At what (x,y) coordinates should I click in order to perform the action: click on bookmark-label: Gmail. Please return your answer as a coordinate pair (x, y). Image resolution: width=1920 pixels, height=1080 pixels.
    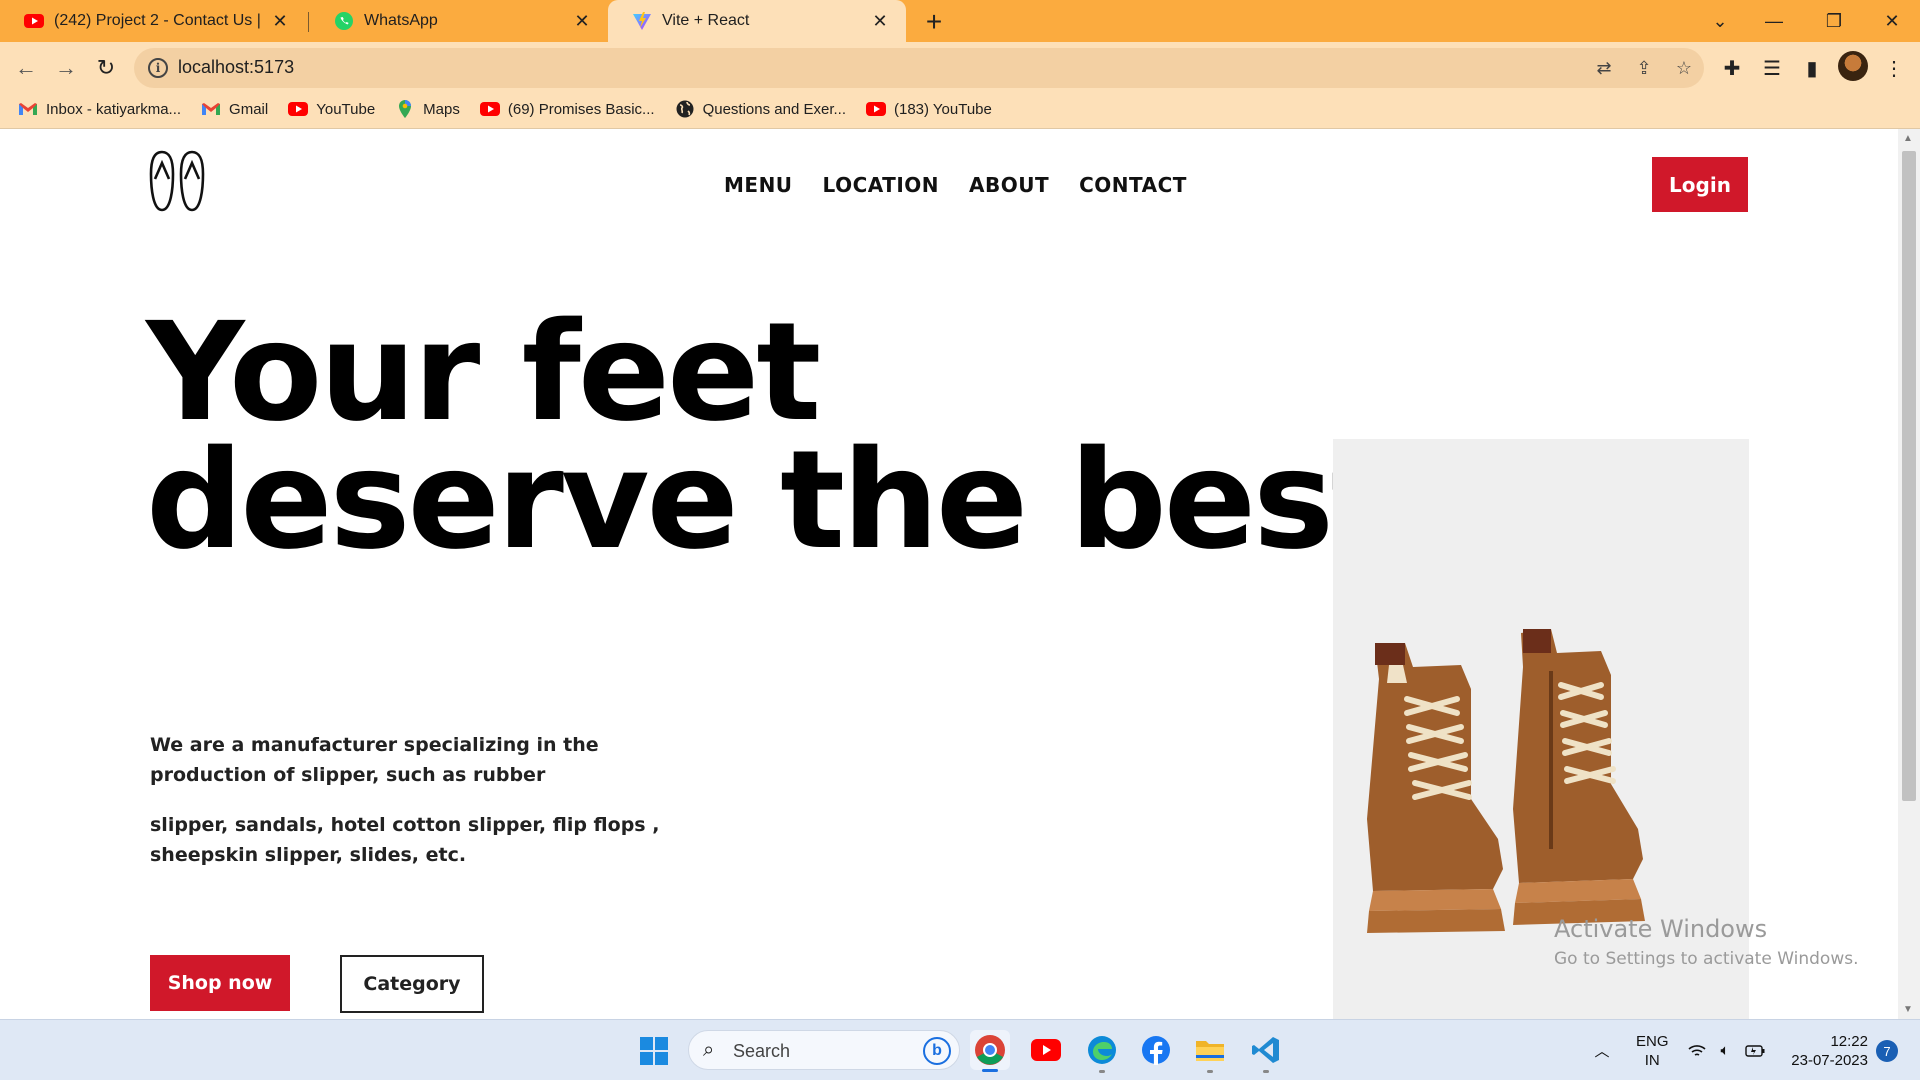
    Looking at the image, I should click on (249, 109).